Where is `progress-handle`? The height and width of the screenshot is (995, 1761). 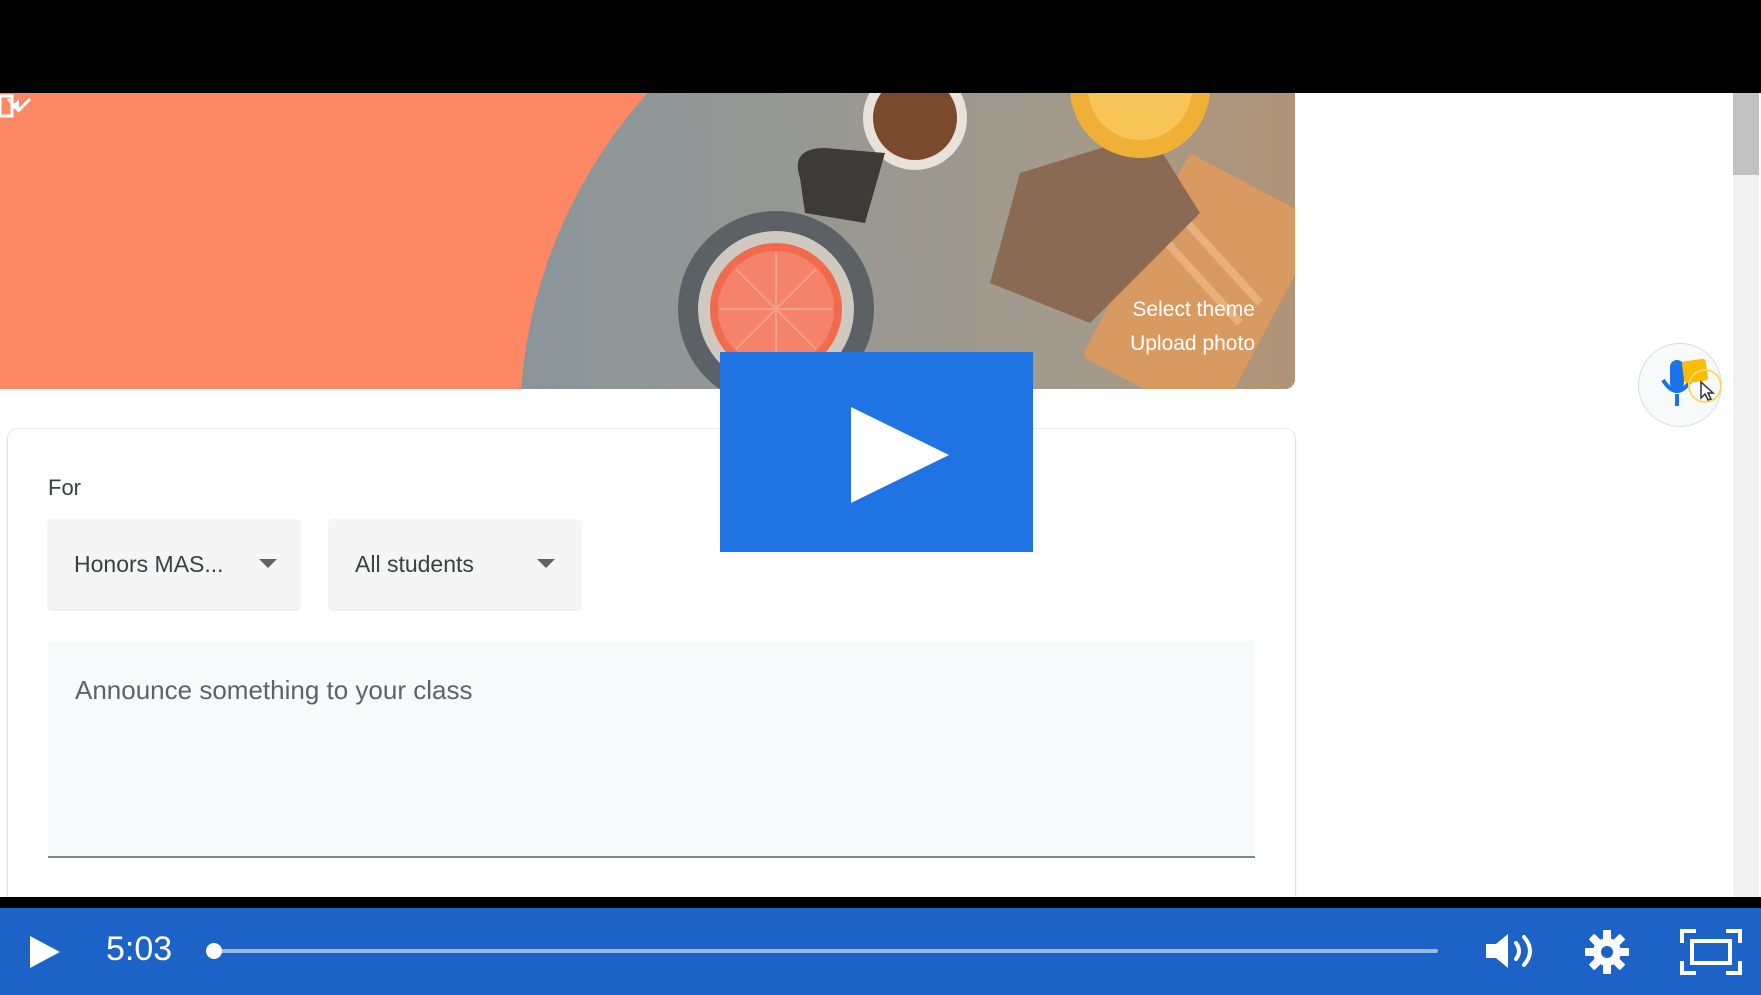
progress-handle is located at coordinates (214, 951).